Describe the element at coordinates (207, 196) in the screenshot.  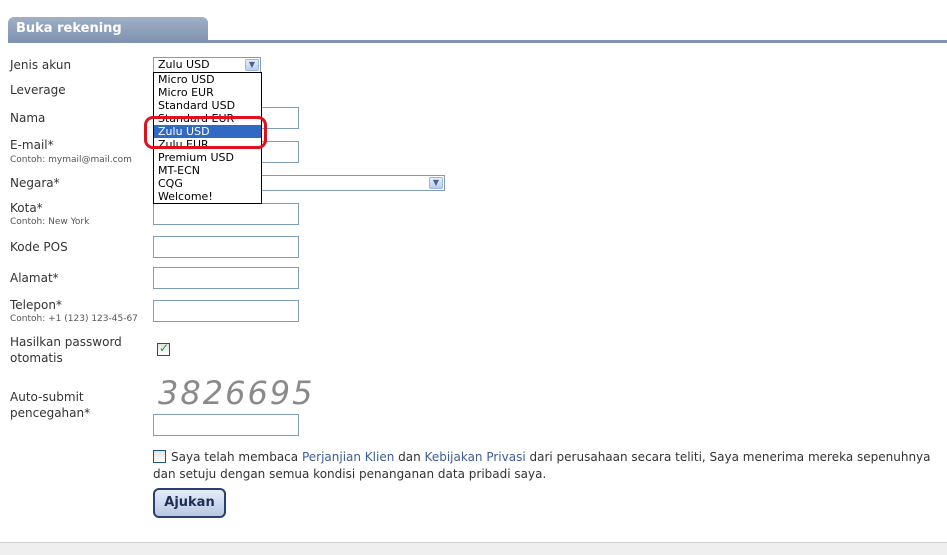
I see `dropdown-option: Welcome!` at that location.